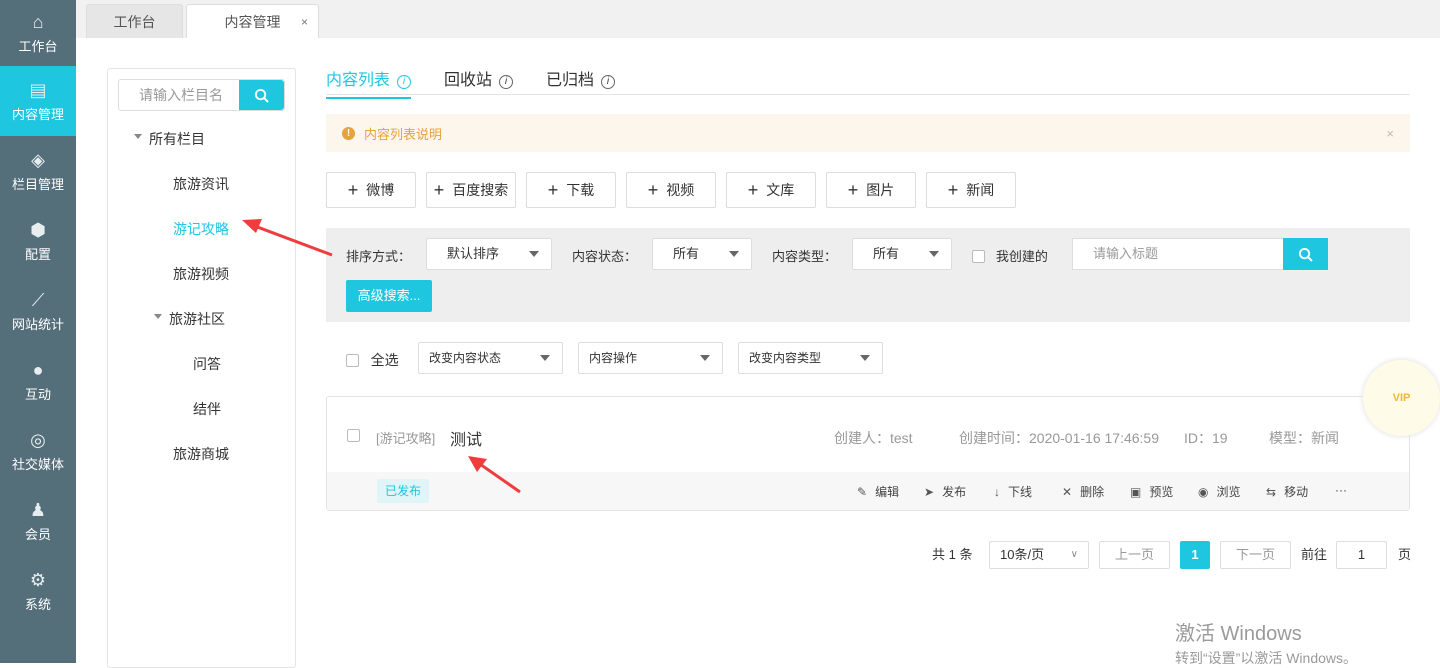 Image resolution: width=1440 pixels, height=668 pixels. What do you see at coordinates (1296, 492) in the screenshot?
I see `action-label: 移动` at bounding box center [1296, 492].